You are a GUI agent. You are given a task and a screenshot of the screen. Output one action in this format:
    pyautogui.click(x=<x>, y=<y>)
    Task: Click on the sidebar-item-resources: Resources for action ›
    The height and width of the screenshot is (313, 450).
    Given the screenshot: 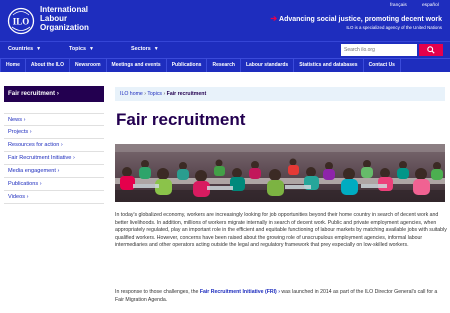 What is the action you would take?
    pyautogui.click(x=54, y=145)
    